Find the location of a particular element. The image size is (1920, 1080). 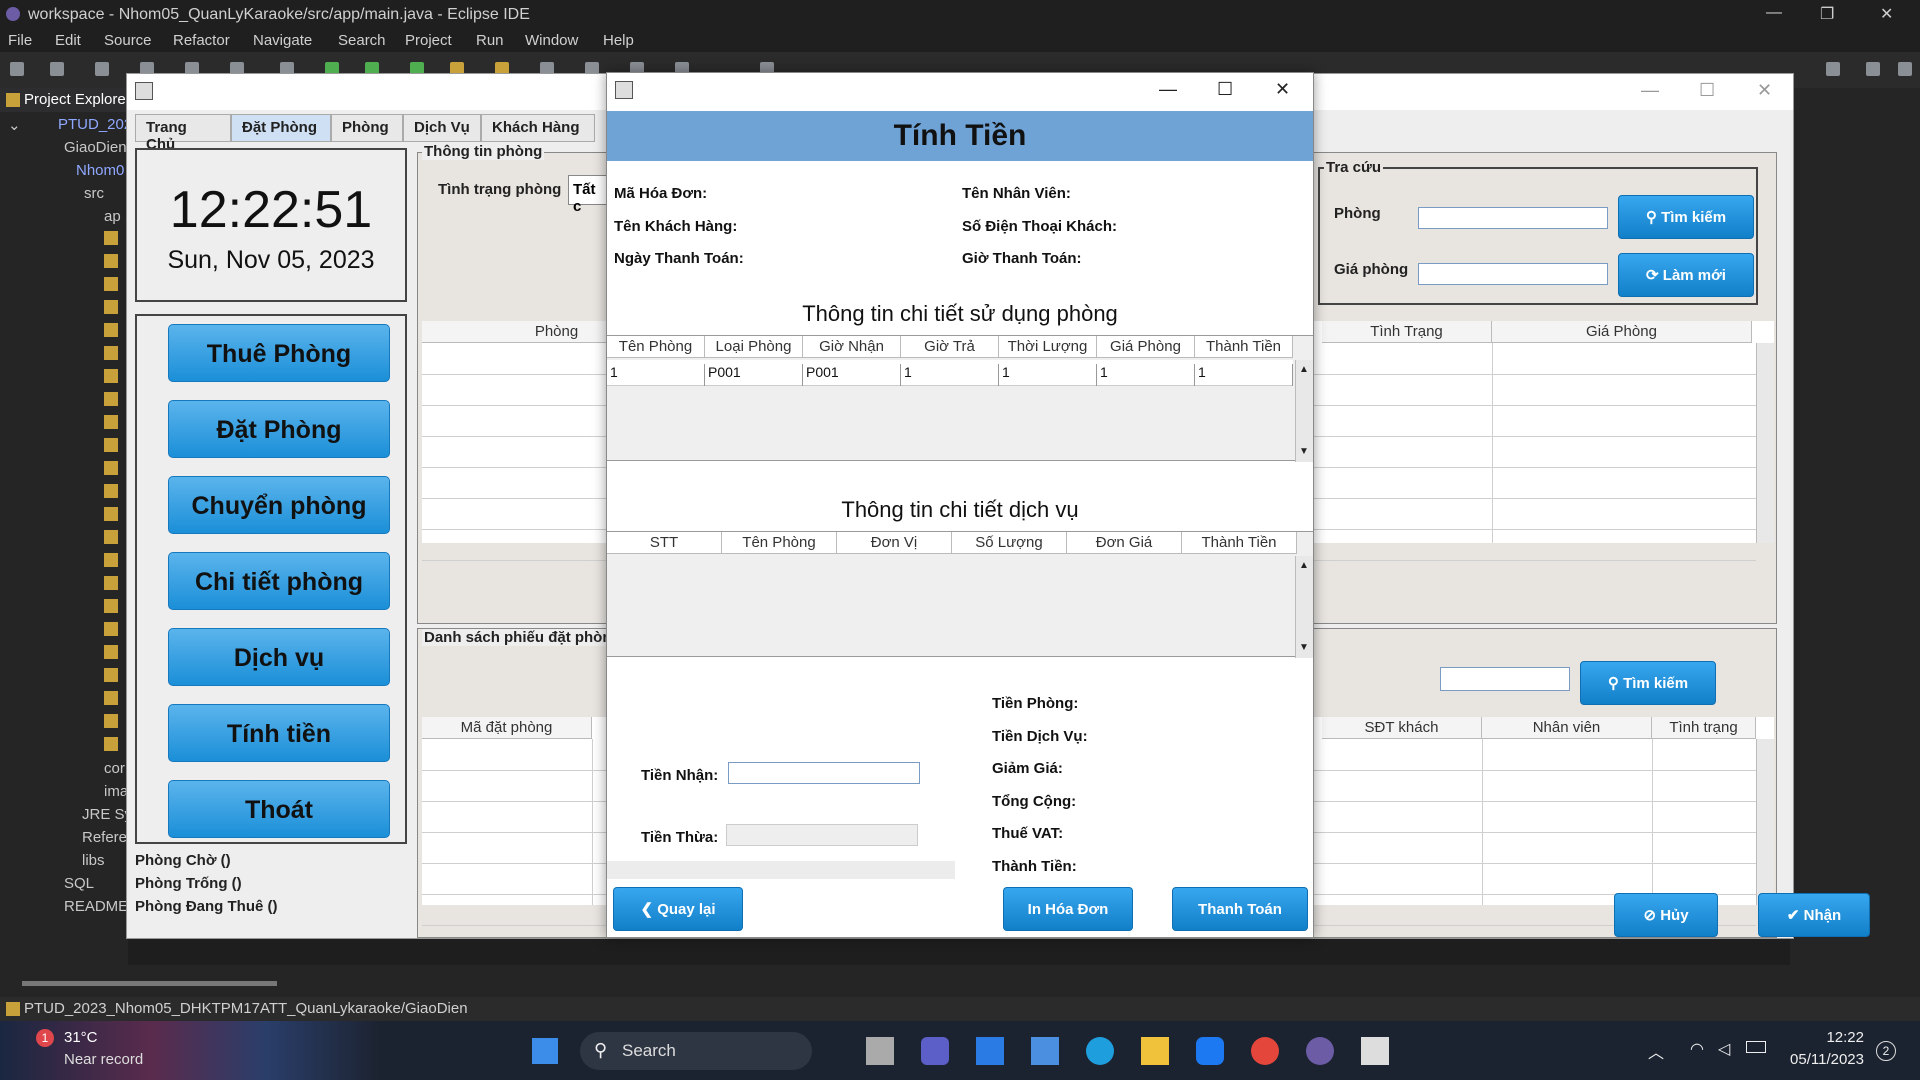

menu-refactor: Refactor is located at coordinates (201, 40).